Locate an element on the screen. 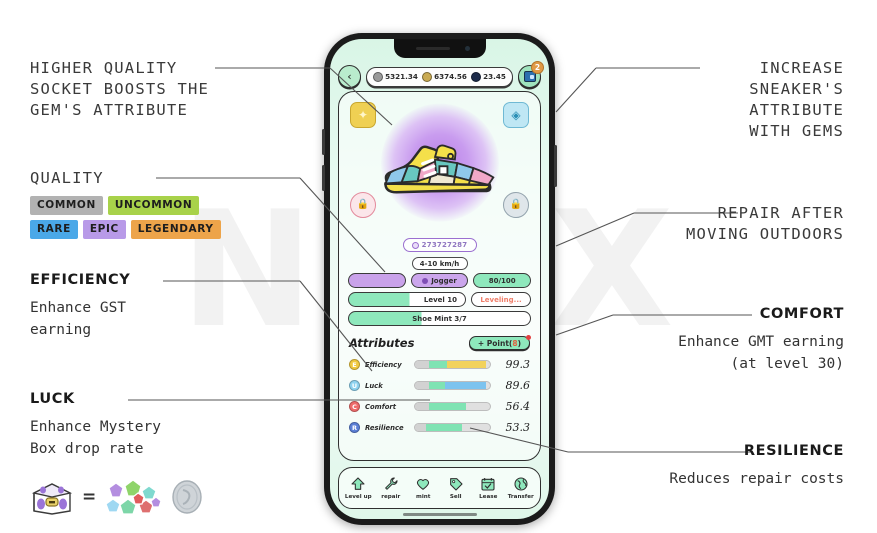 Image resolution: width=877 pixels, height=533 pixels. luck-formula: = is located at coordinates (117, 497).